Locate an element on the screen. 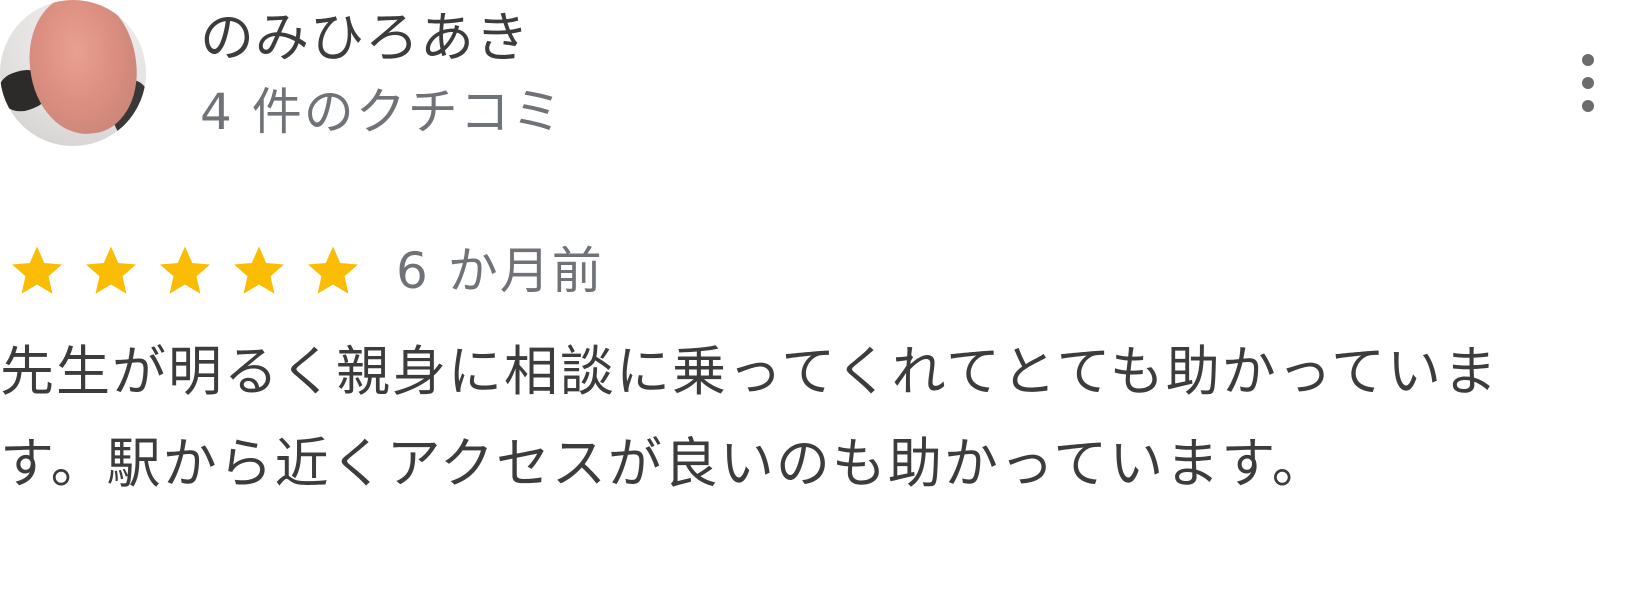 The image size is (1644, 600). star-rating is located at coordinates (185, 271).